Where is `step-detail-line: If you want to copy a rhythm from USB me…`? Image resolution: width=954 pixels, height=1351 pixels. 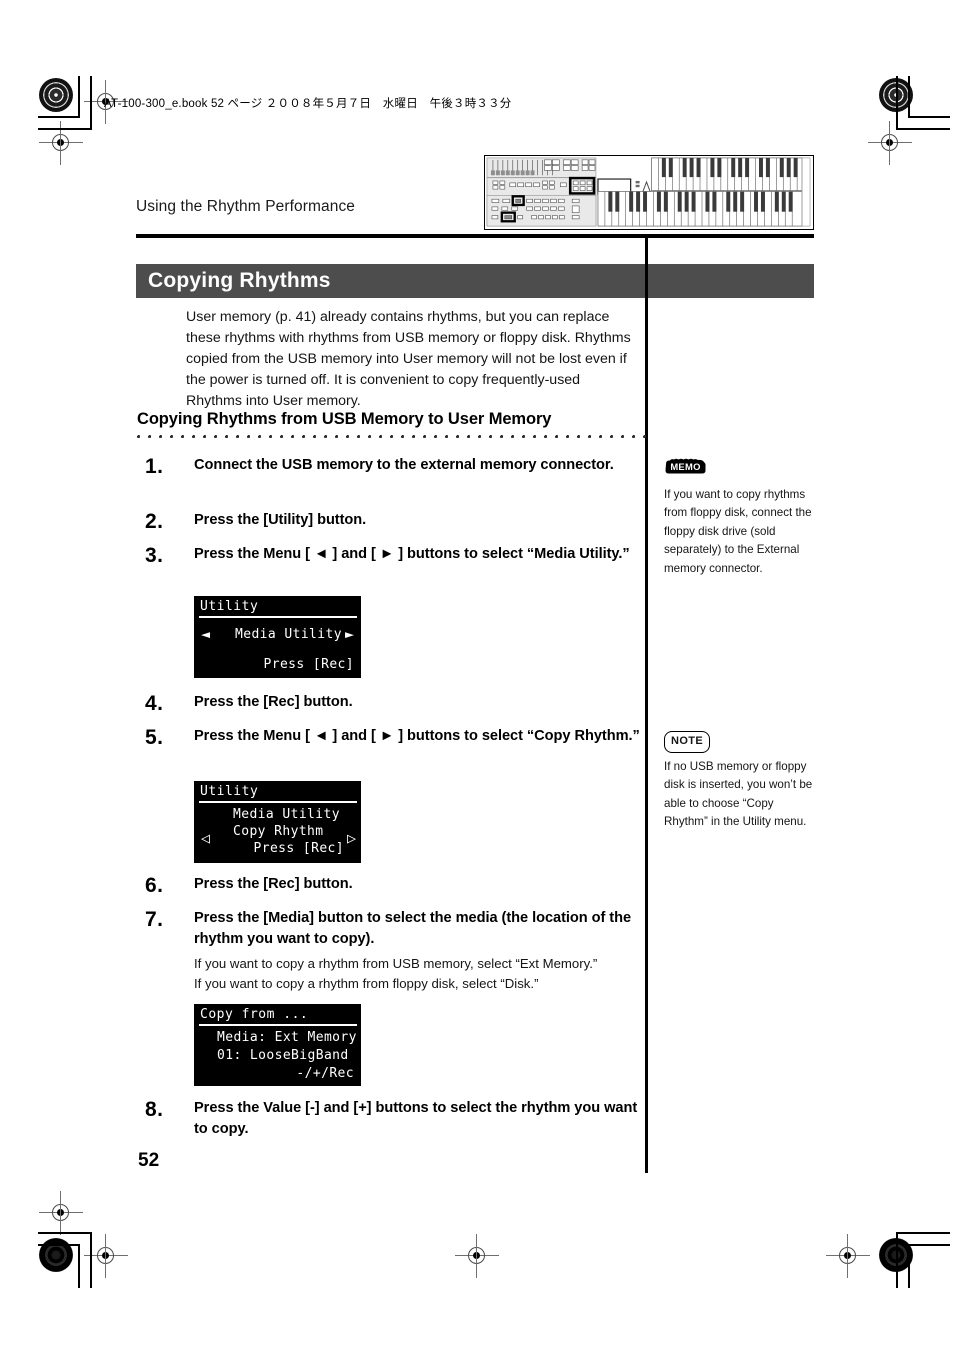
step-detail-line: If you want to copy a rhythm from USB me… is located at coordinates (396, 963).